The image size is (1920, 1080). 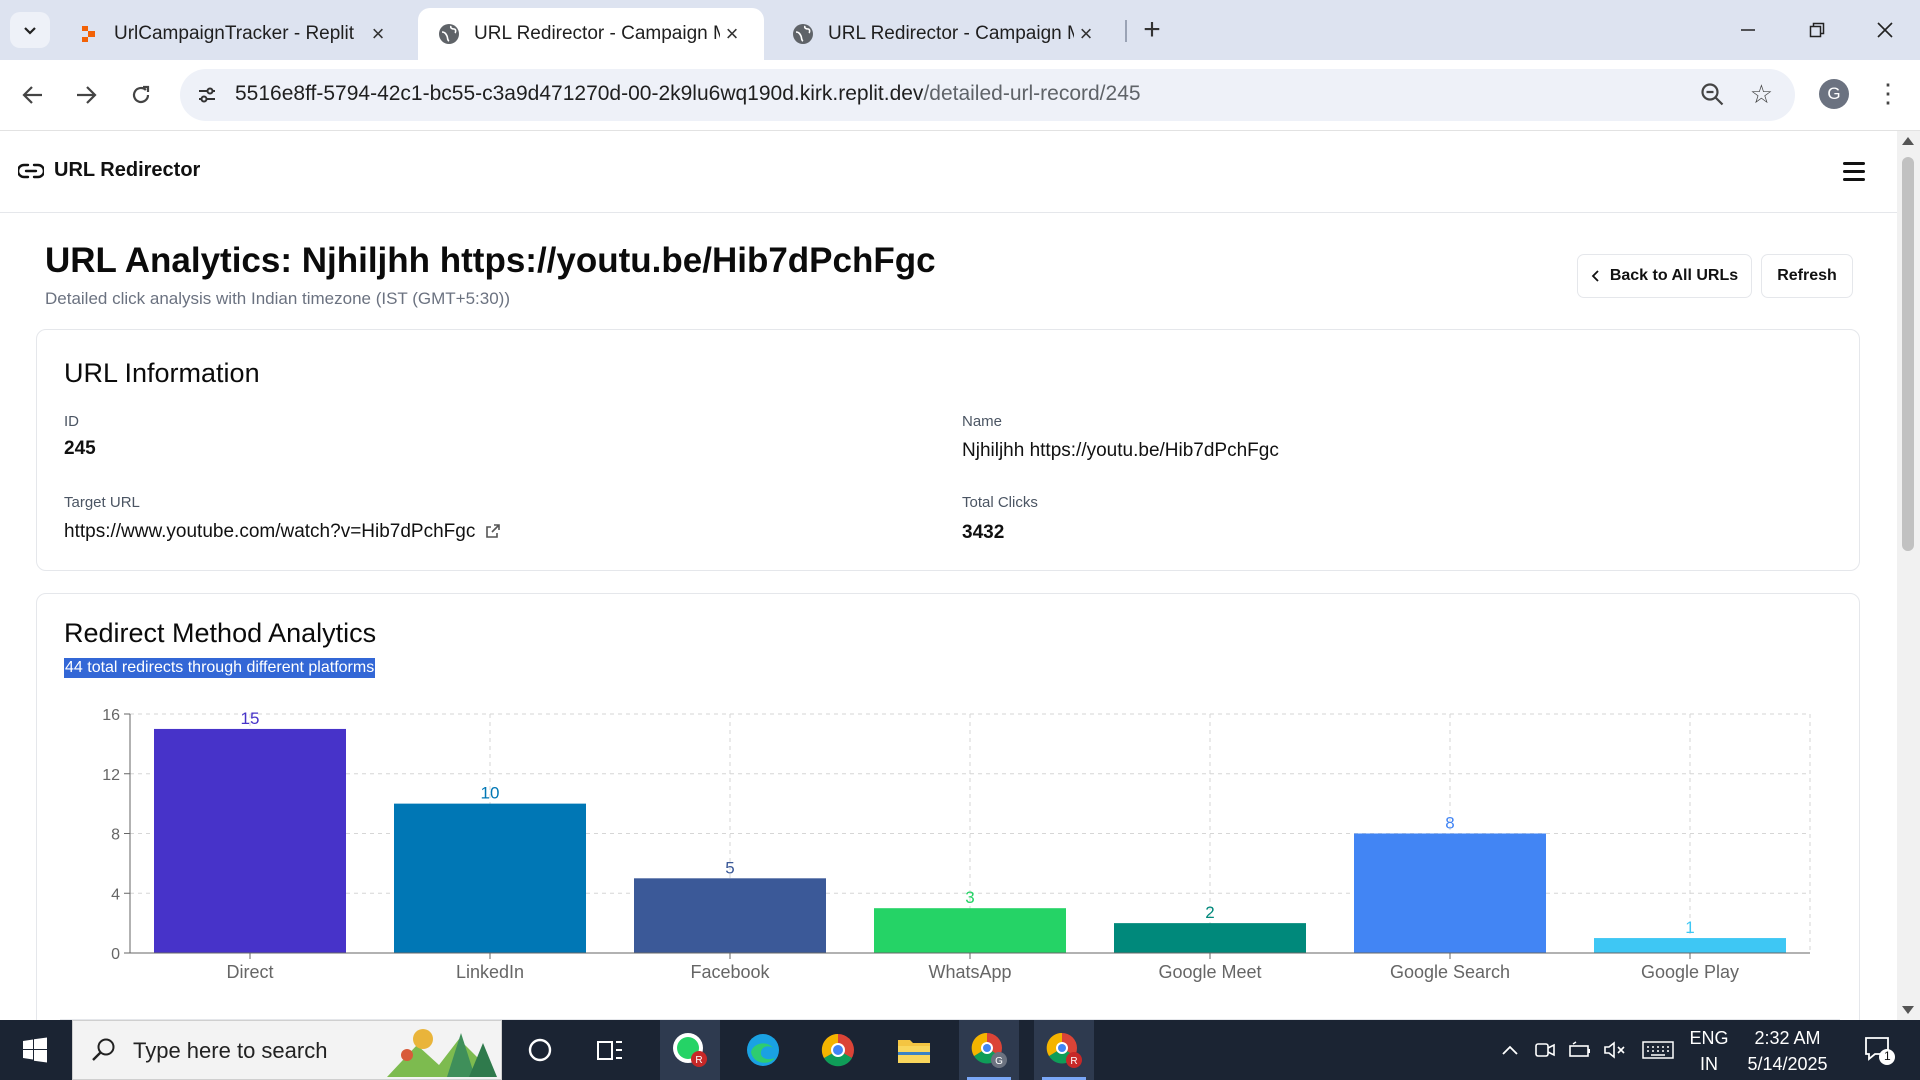 I want to click on arrow-right-icon, so click(x=87, y=95).